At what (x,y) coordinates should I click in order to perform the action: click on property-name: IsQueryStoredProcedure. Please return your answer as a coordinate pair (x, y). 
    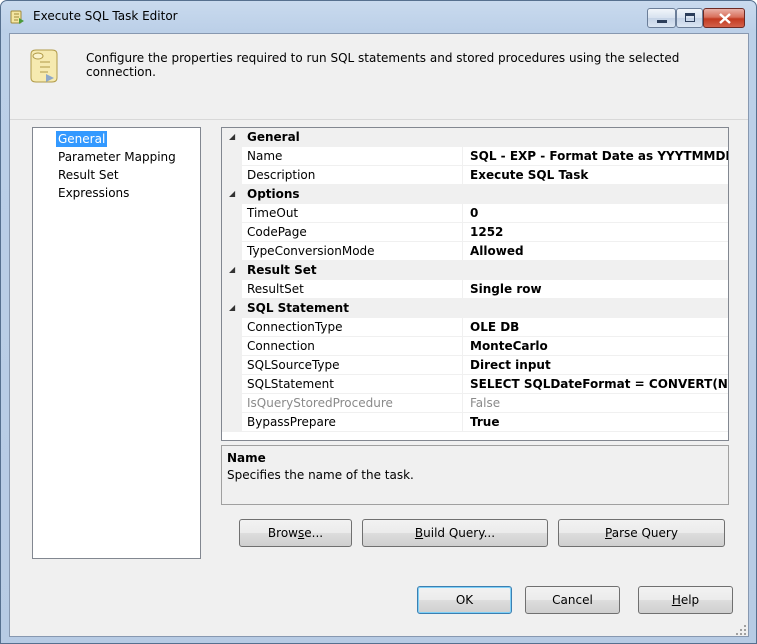
    Looking at the image, I should click on (320, 403).